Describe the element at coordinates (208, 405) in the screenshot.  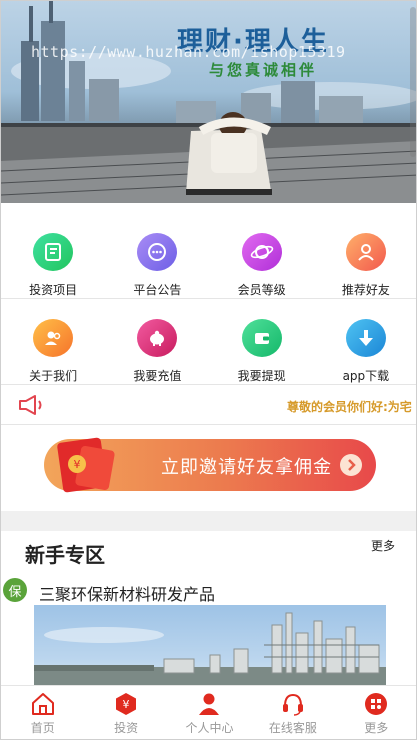
I see `notice-bar: 尊敬的会员你们好:为宅` at that location.